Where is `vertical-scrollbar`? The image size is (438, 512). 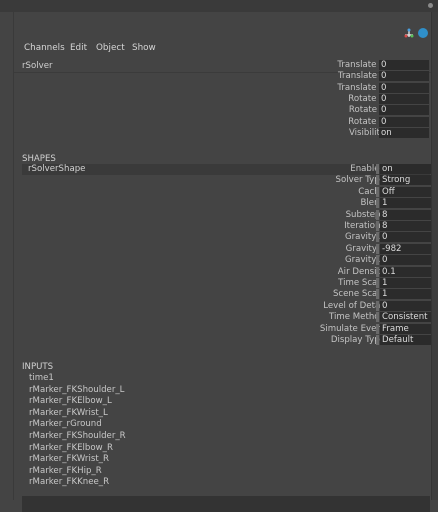
vertical-scrollbar is located at coordinates (434, 256).